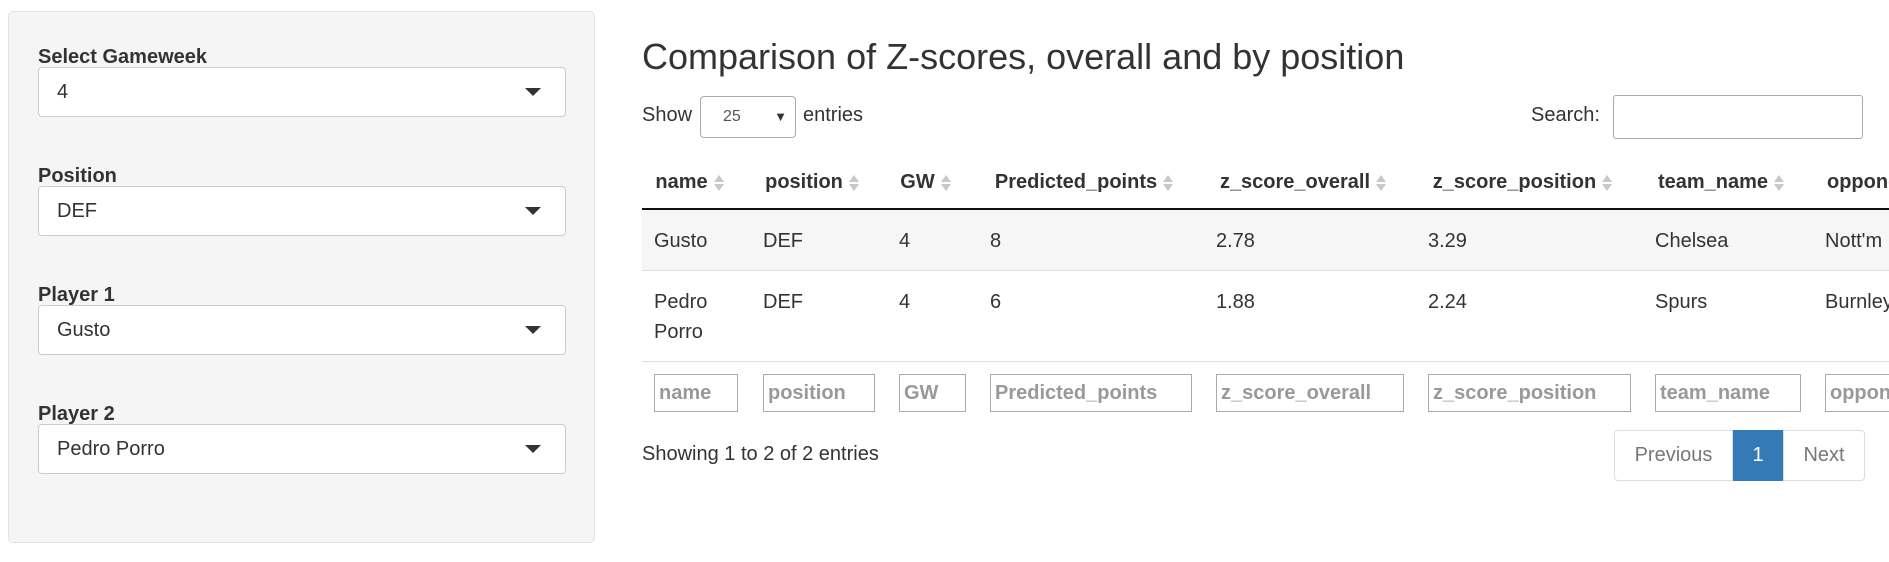 This screenshot has width=1889, height=562. I want to click on position-value: DEF, so click(77, 211).